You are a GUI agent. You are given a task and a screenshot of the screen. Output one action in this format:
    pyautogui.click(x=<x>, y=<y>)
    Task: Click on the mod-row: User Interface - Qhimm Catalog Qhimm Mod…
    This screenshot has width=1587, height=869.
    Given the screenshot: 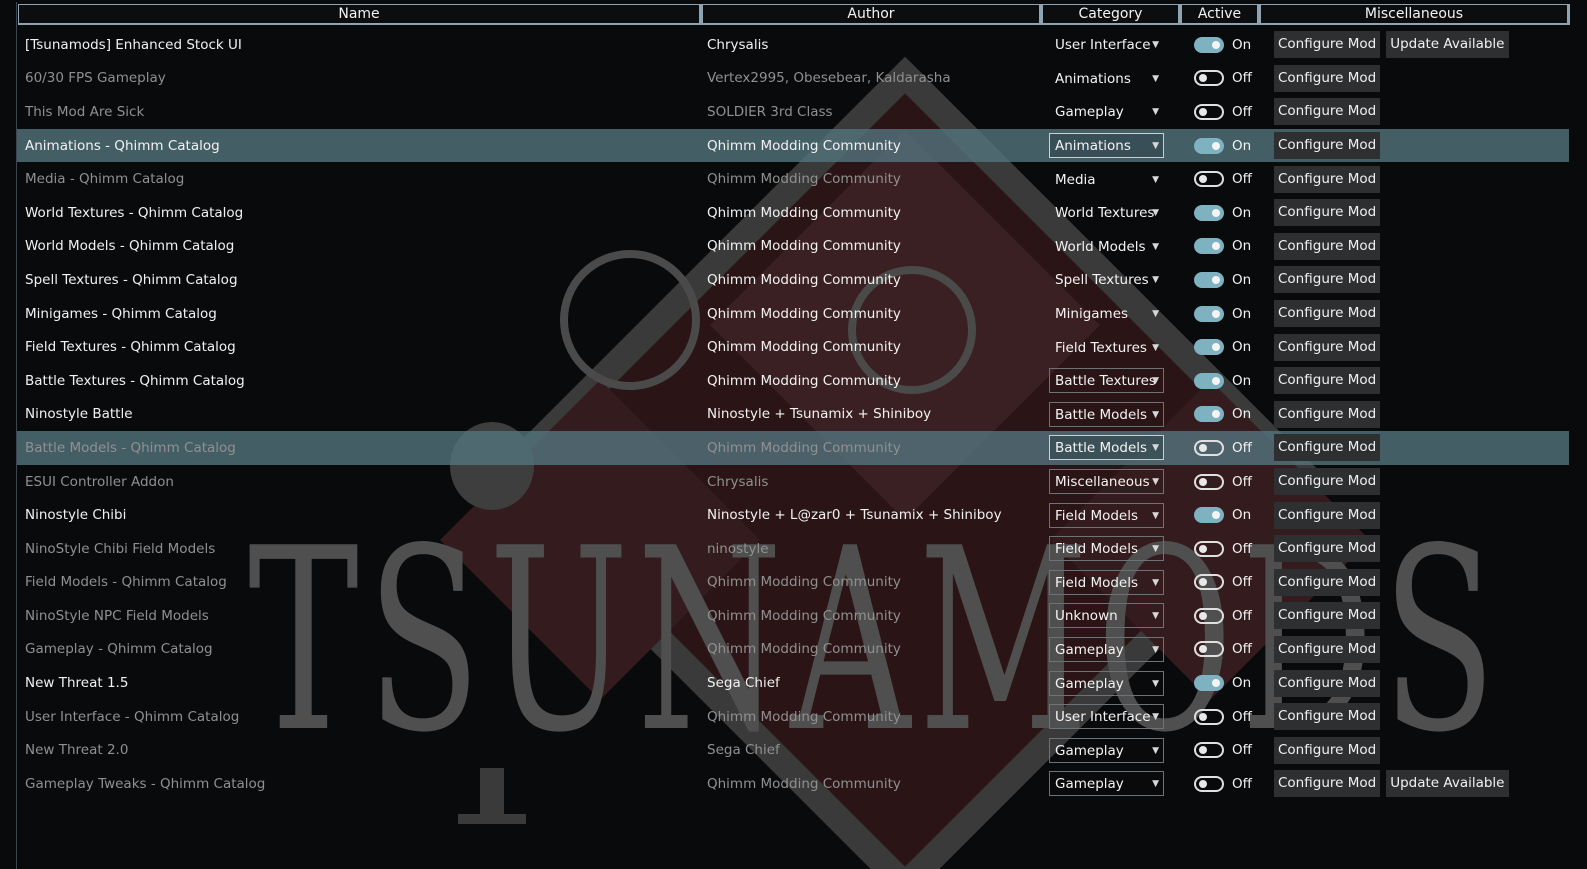 What is the action you would take?
    pyautogui.click(x=793, y=717)
    